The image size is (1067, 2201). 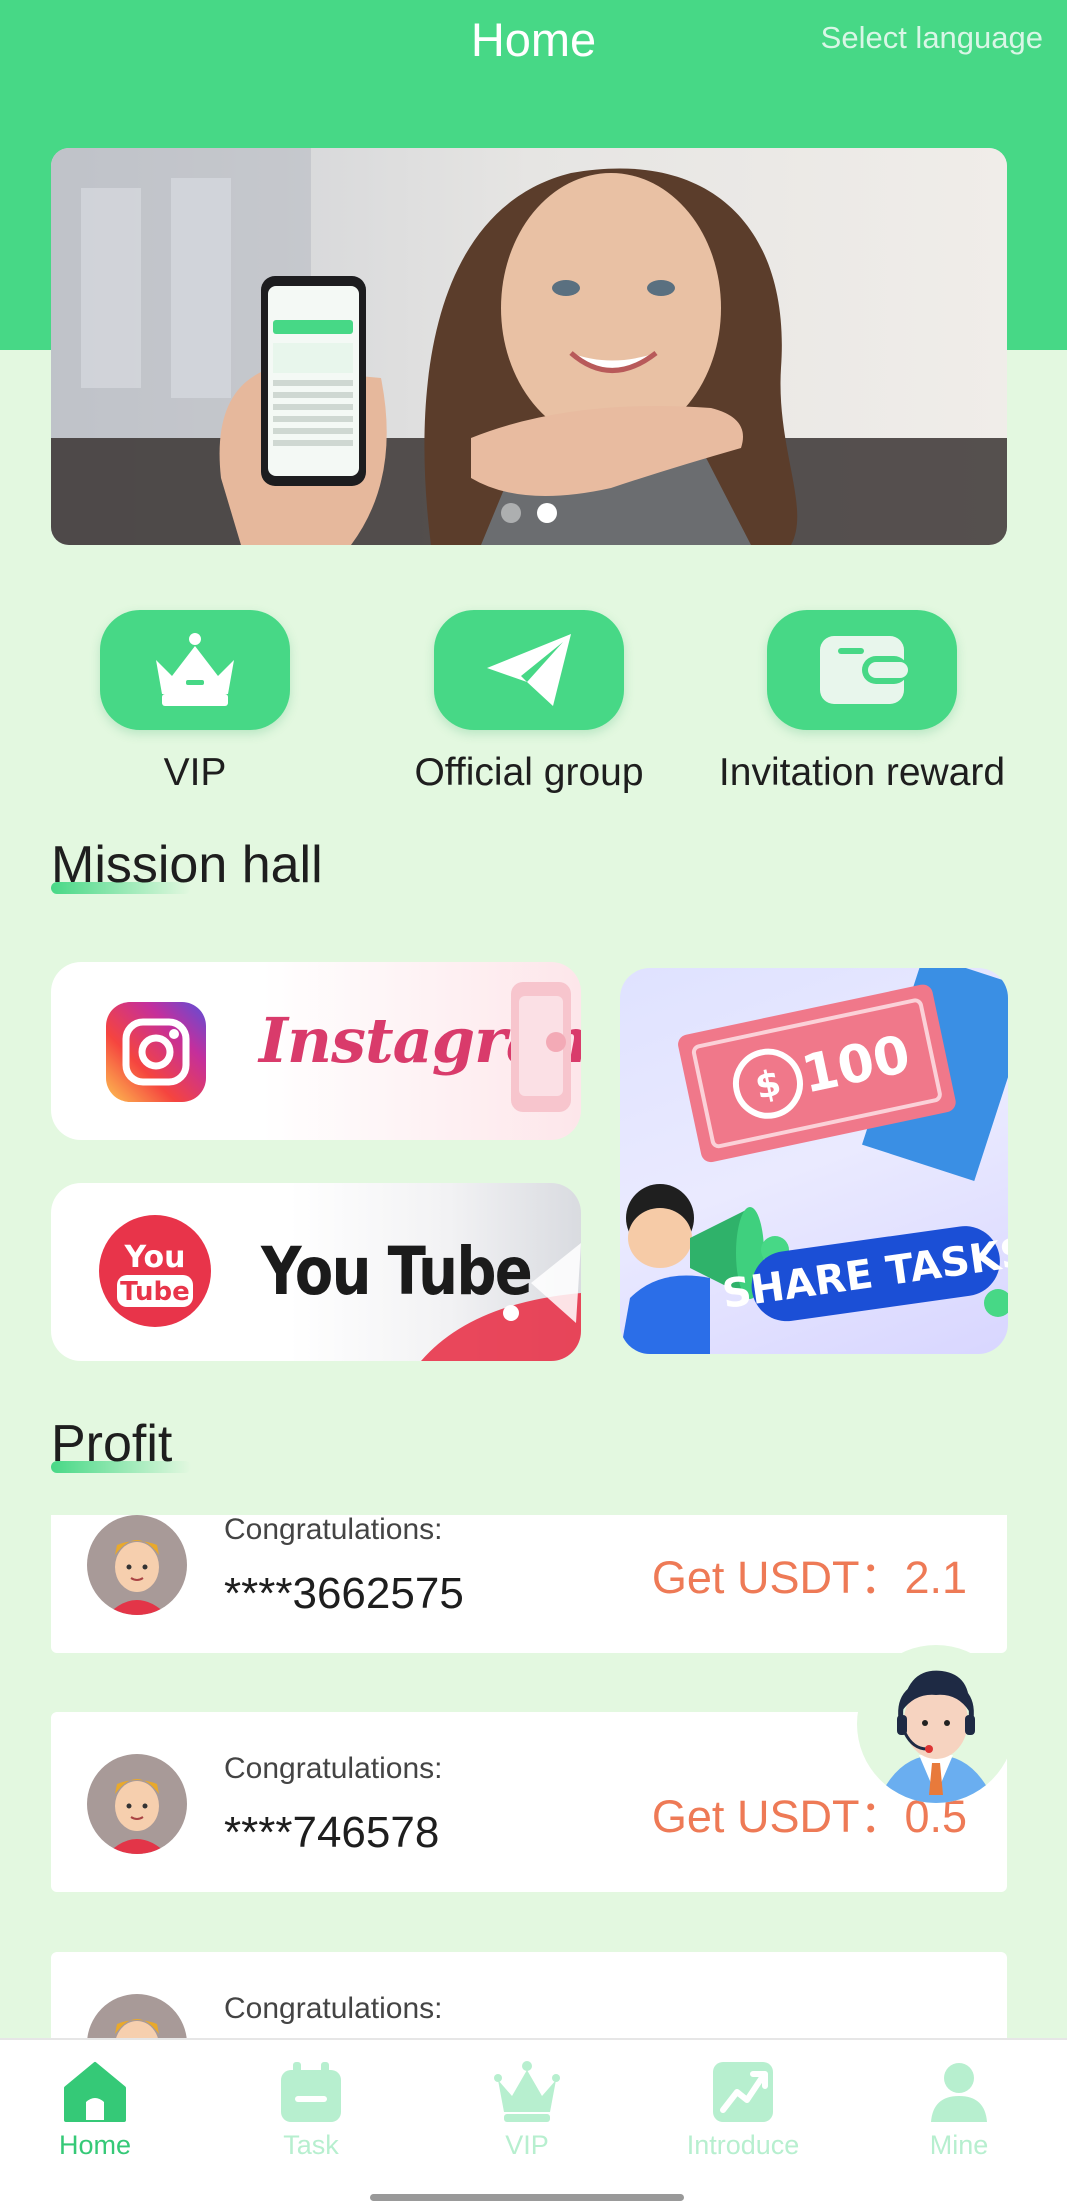 What do you see at coordinates (959, 2092) in the screenshot?
I see `user-icon` at bounding box center [959, 2092].